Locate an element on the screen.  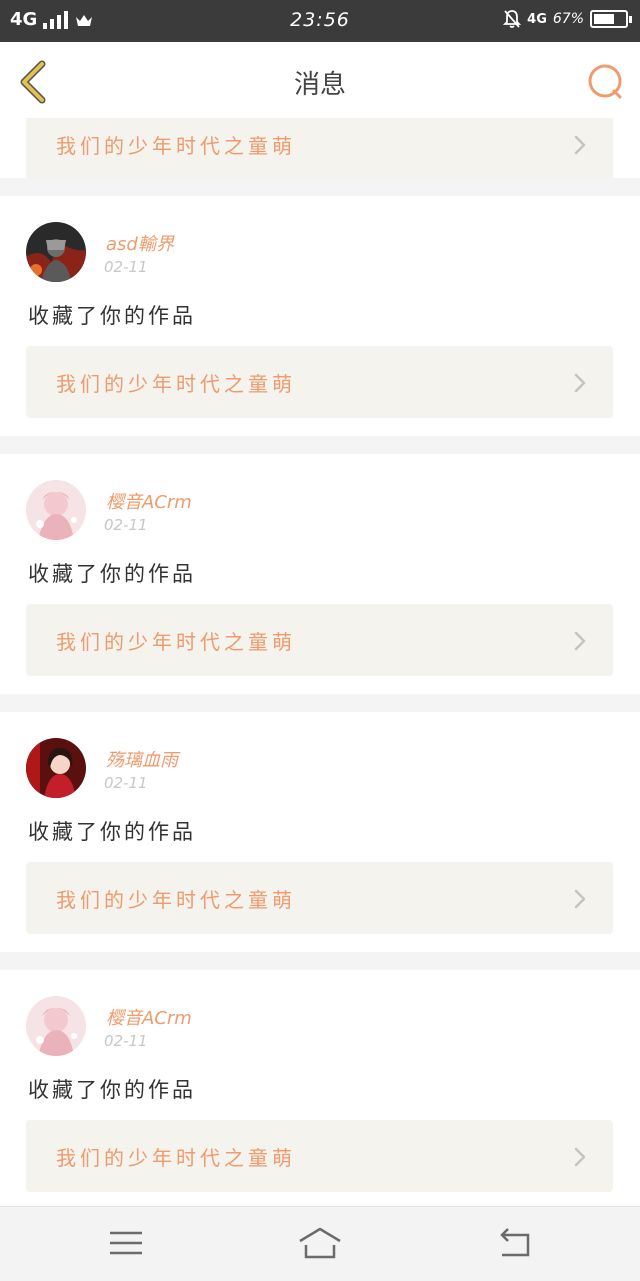
status-bar: 4G 23:56 4G 67% is located at coordinates (320, 21).